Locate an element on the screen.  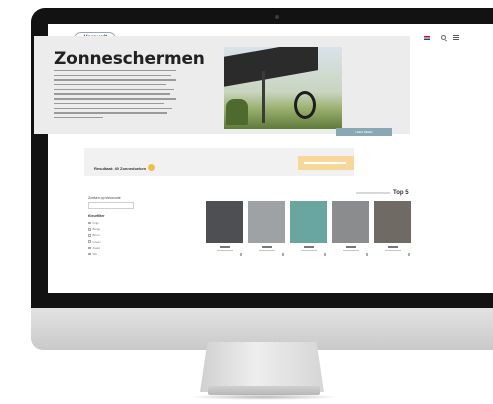
hero-photo is located at coordinates (283, 88).